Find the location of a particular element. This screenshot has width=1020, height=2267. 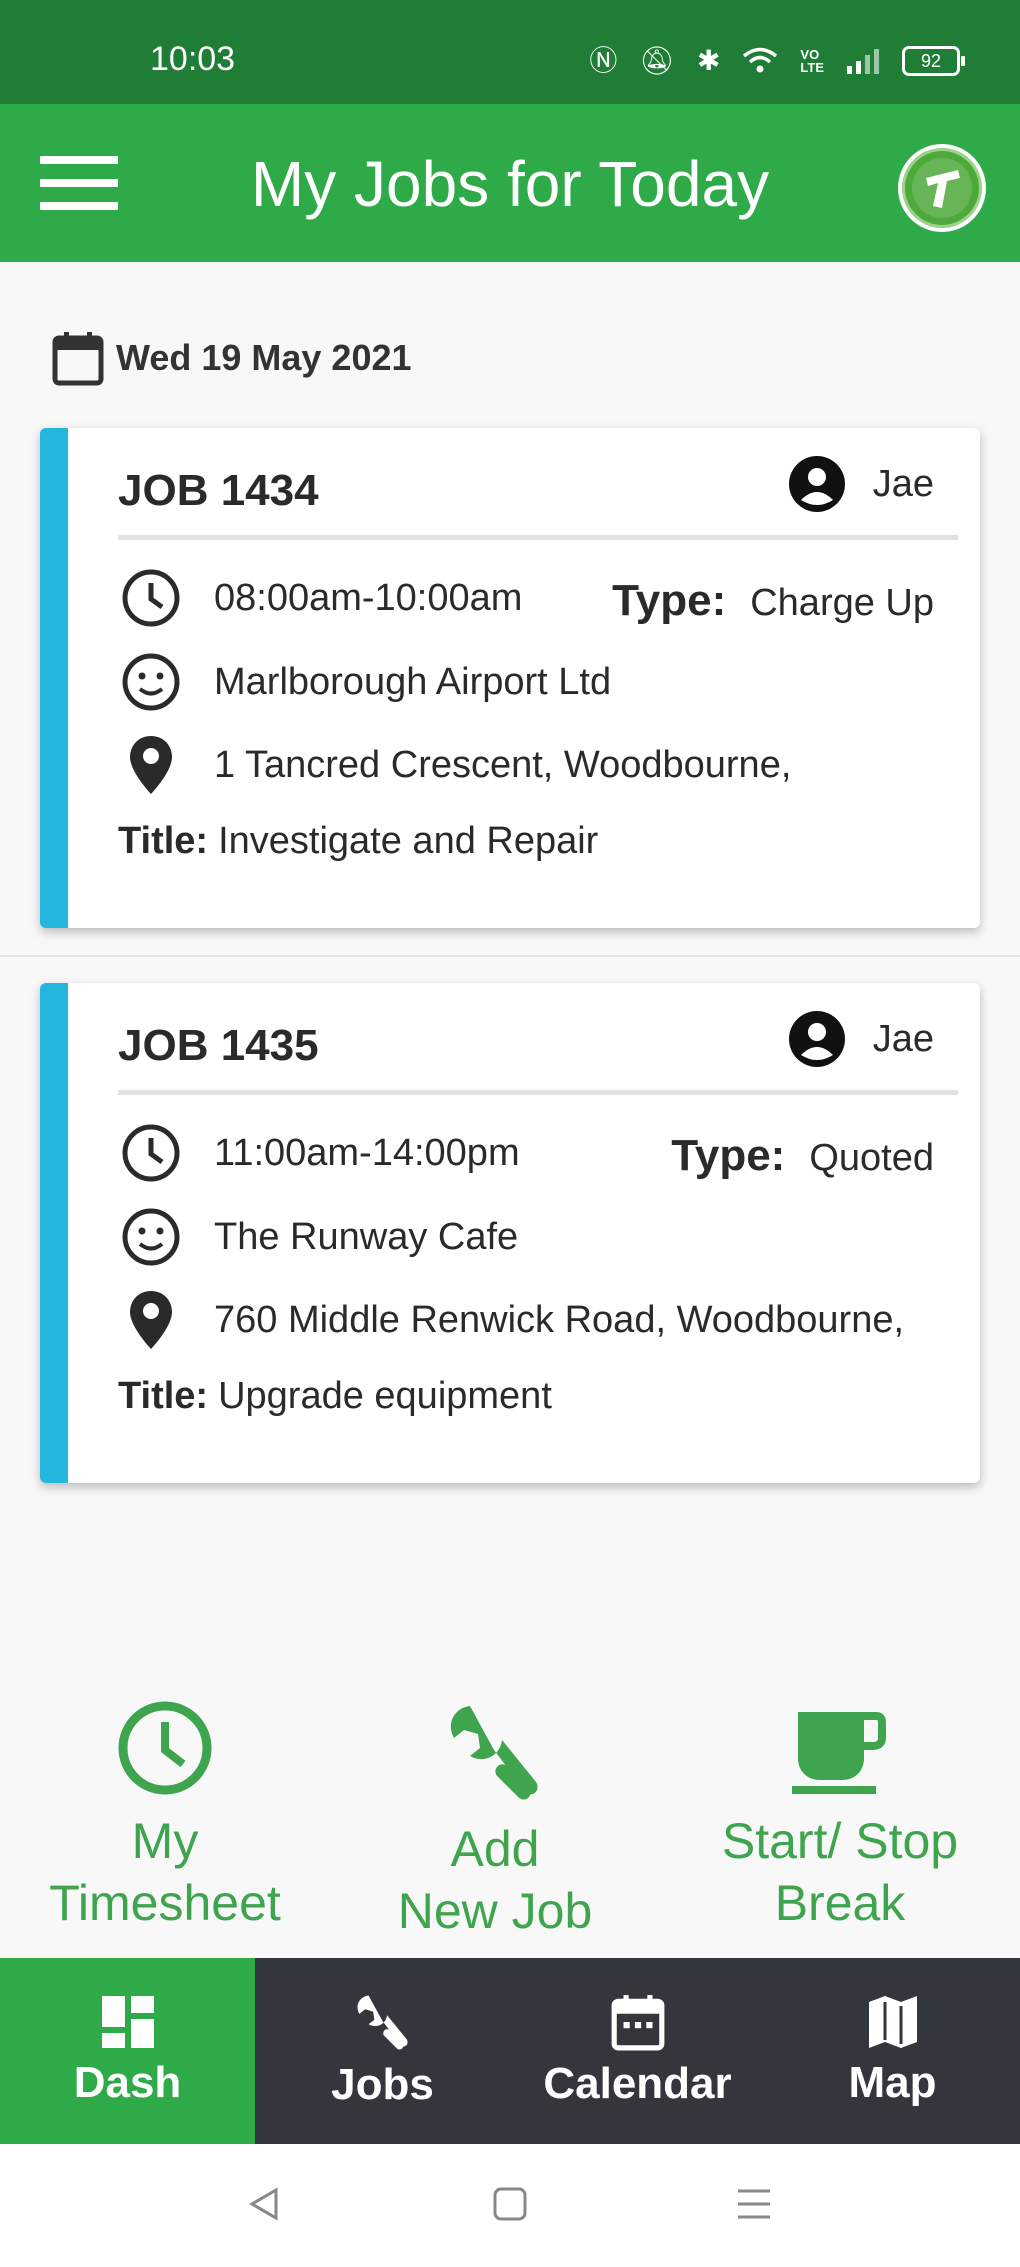

timesheet-label-line1: My is located at coordinates (165, 1841).